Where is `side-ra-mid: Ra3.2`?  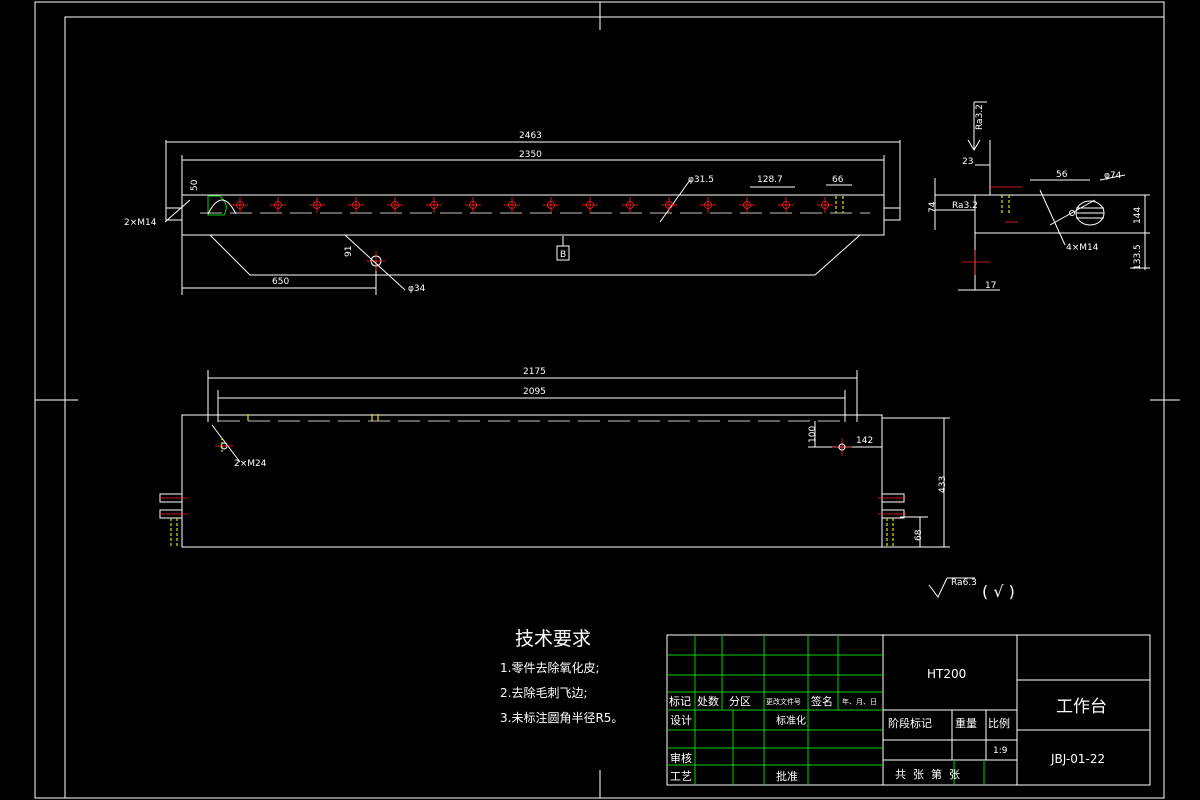
side-ra-mid: Ra3.2 is located at coordinates (965, 206).